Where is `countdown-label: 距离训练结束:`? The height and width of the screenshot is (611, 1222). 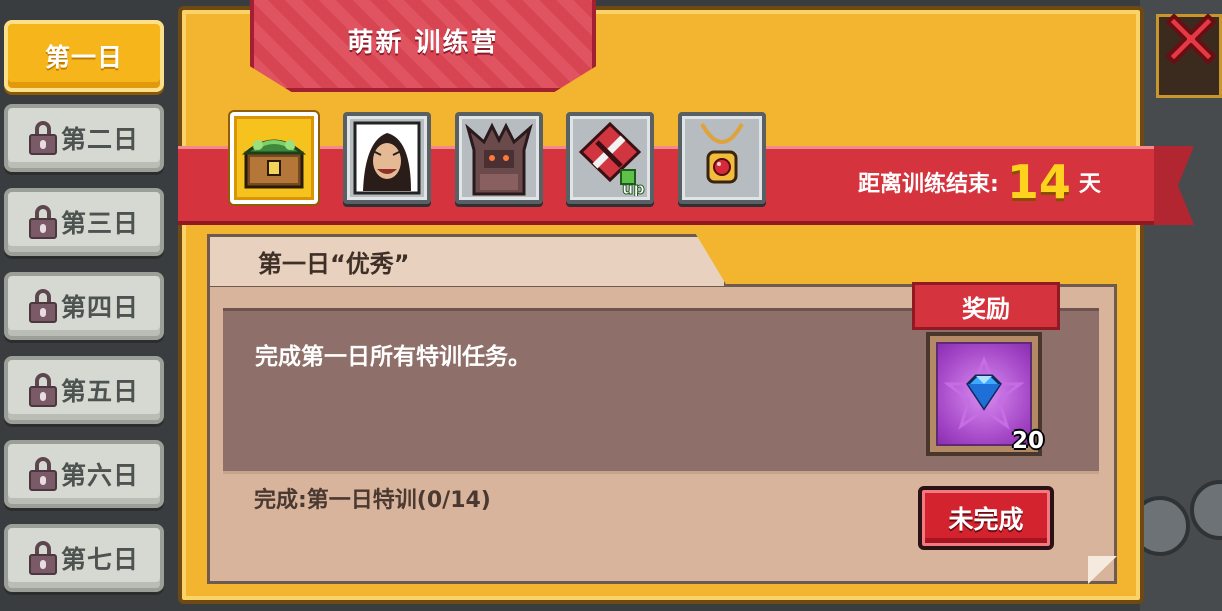
countdown-label: 距离训练结束: is located at coordinates (928, 184).